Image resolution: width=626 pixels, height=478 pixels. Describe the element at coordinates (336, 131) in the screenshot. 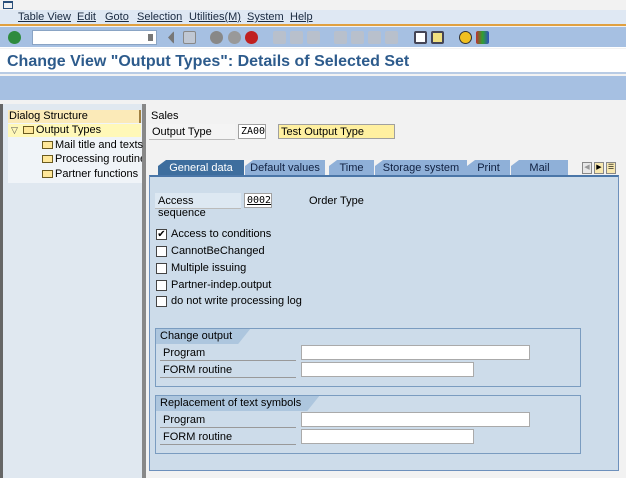

I see `output-type-description: Test Output Type` at that location.